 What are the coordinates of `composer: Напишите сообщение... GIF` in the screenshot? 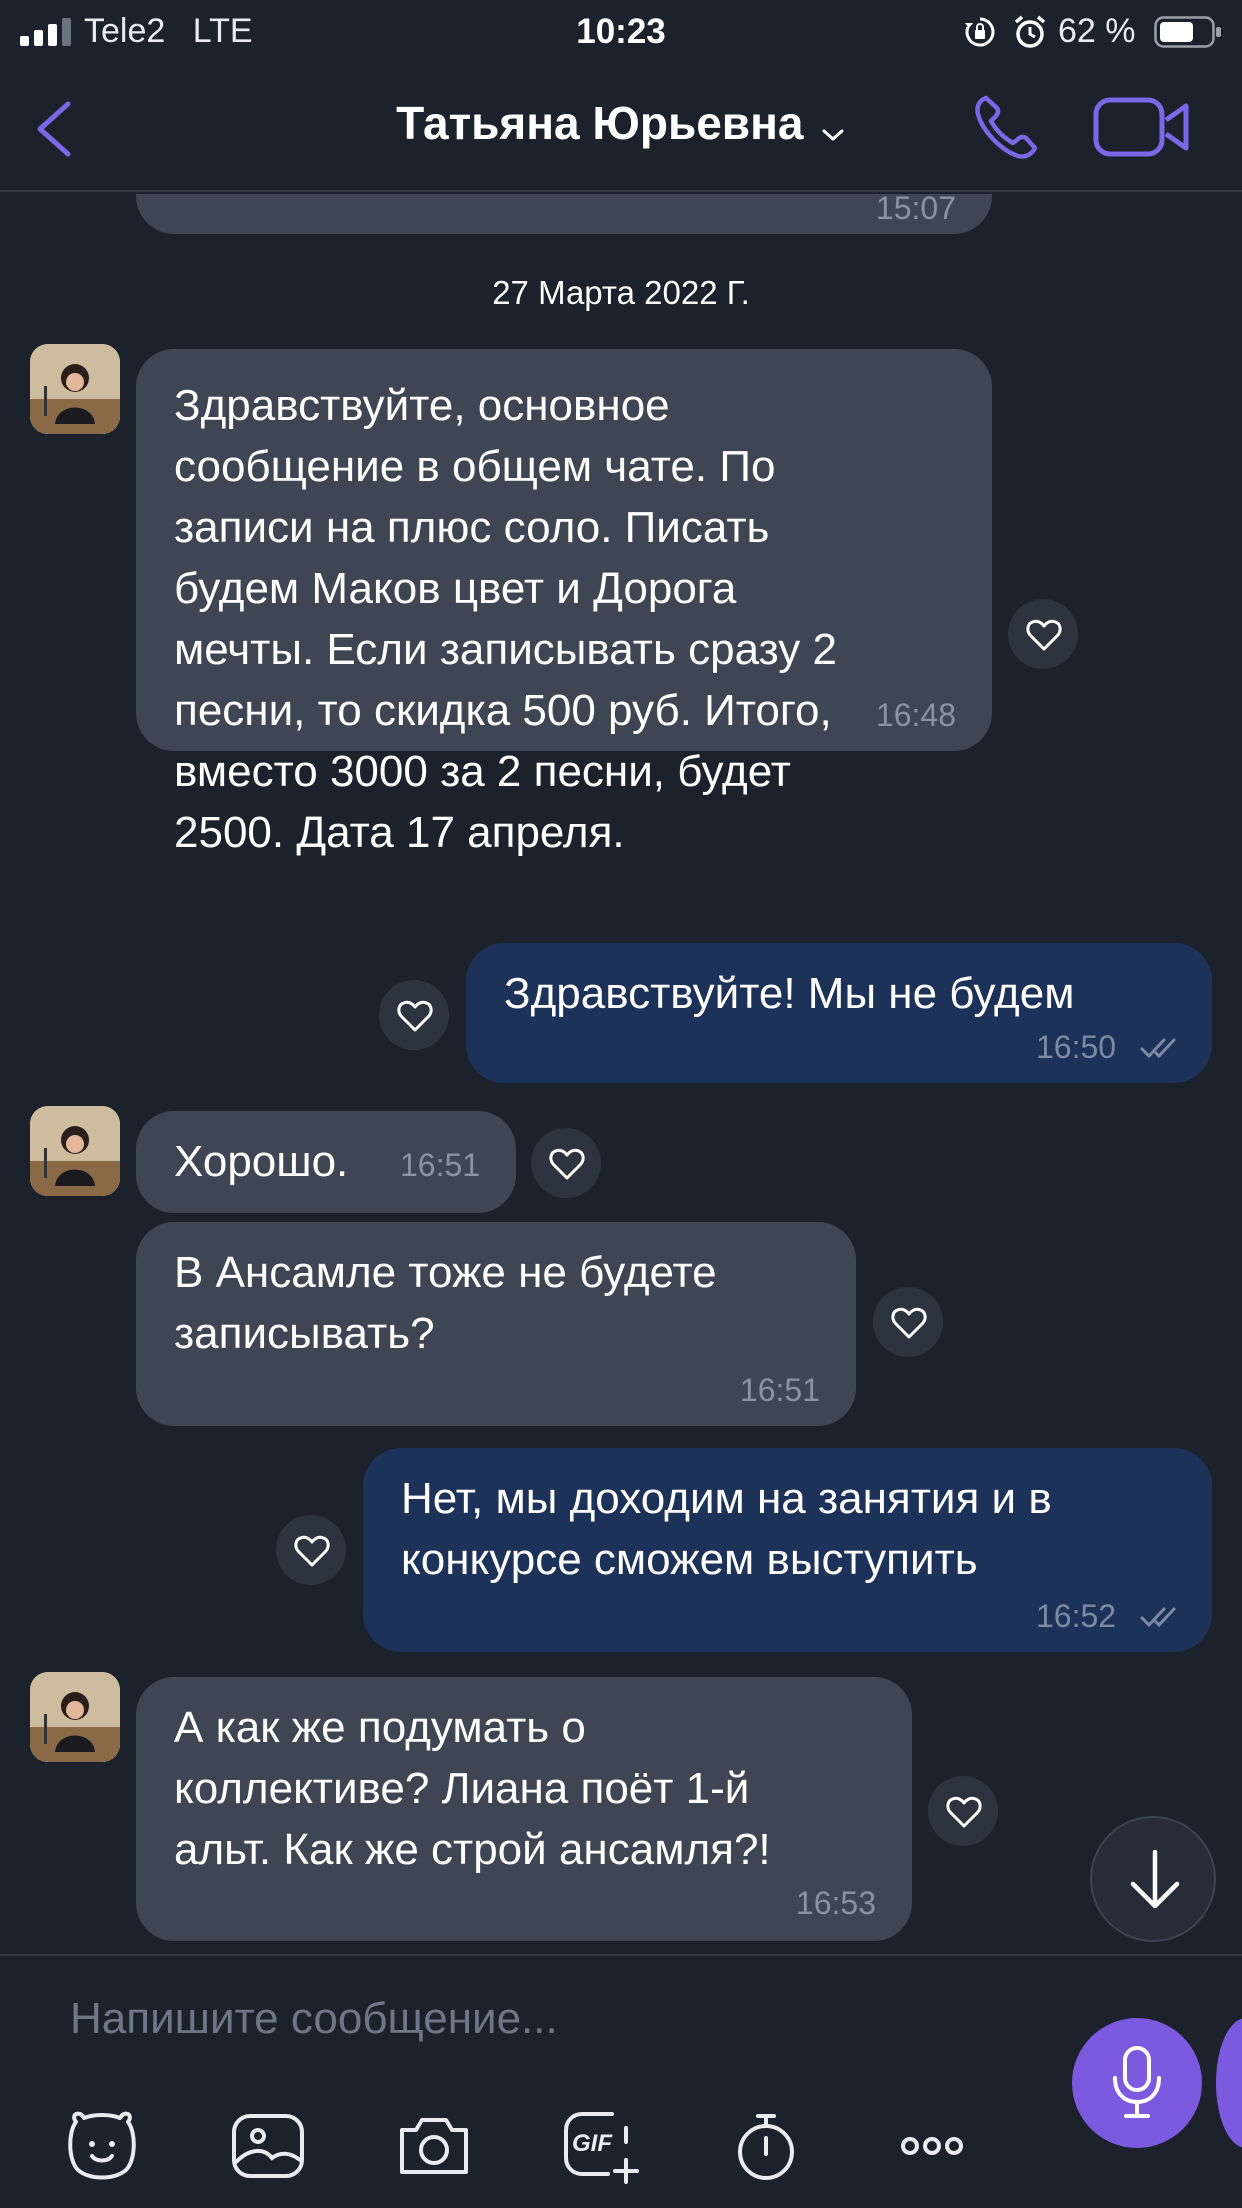 It's located at (621, 2081).